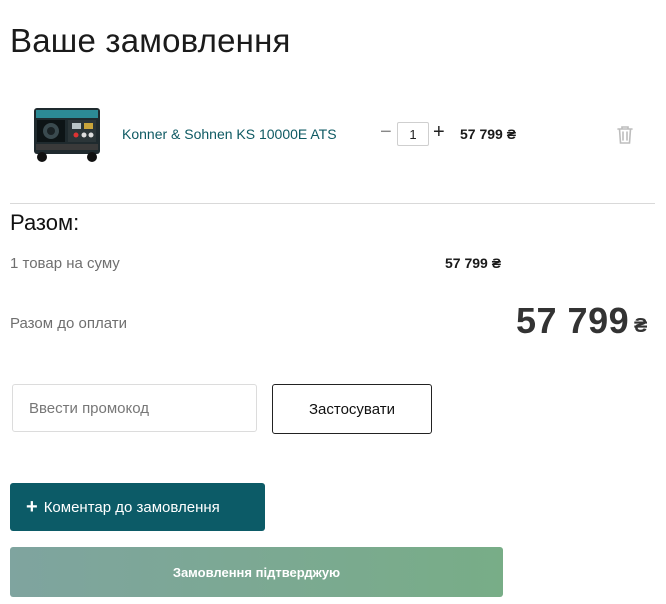 The width and height of the screenshot is (666, 604). What do you see at coordinates (45, 222) in the screenshot?
I see `summary-title: Разом:` at bounding box center [45, 222].